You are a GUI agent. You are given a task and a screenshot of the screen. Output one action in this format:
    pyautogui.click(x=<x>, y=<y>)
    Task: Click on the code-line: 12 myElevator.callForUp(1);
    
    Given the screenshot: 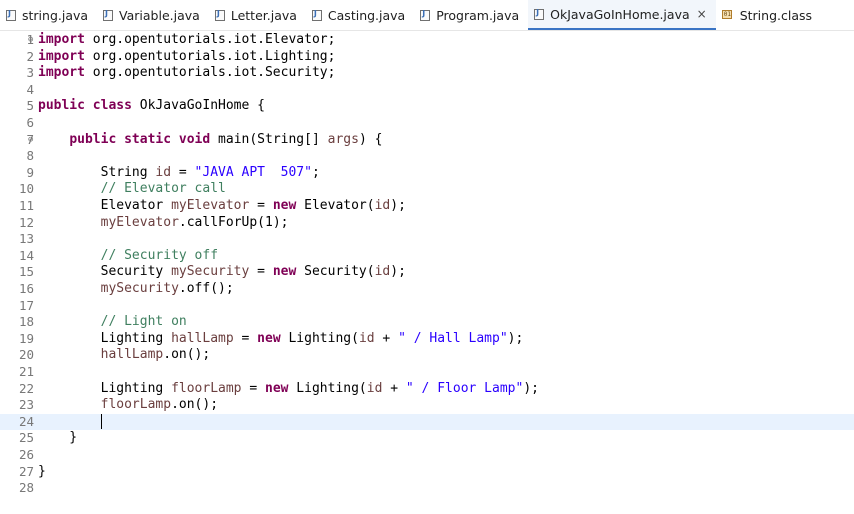 What is the action you would take?
    pyautogui.click(x=427, y=223)
    